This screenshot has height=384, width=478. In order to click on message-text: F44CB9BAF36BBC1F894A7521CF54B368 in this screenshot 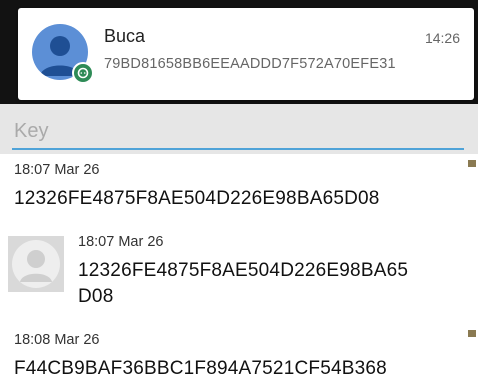, I will do `click(200, 368)`.